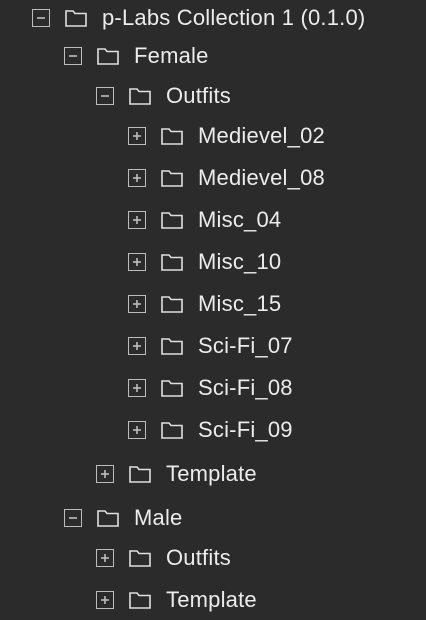  Describe the element at coordinates (163, 558) in the screenshot. I see `tree-node-male-outfits: Outfits` at that location.